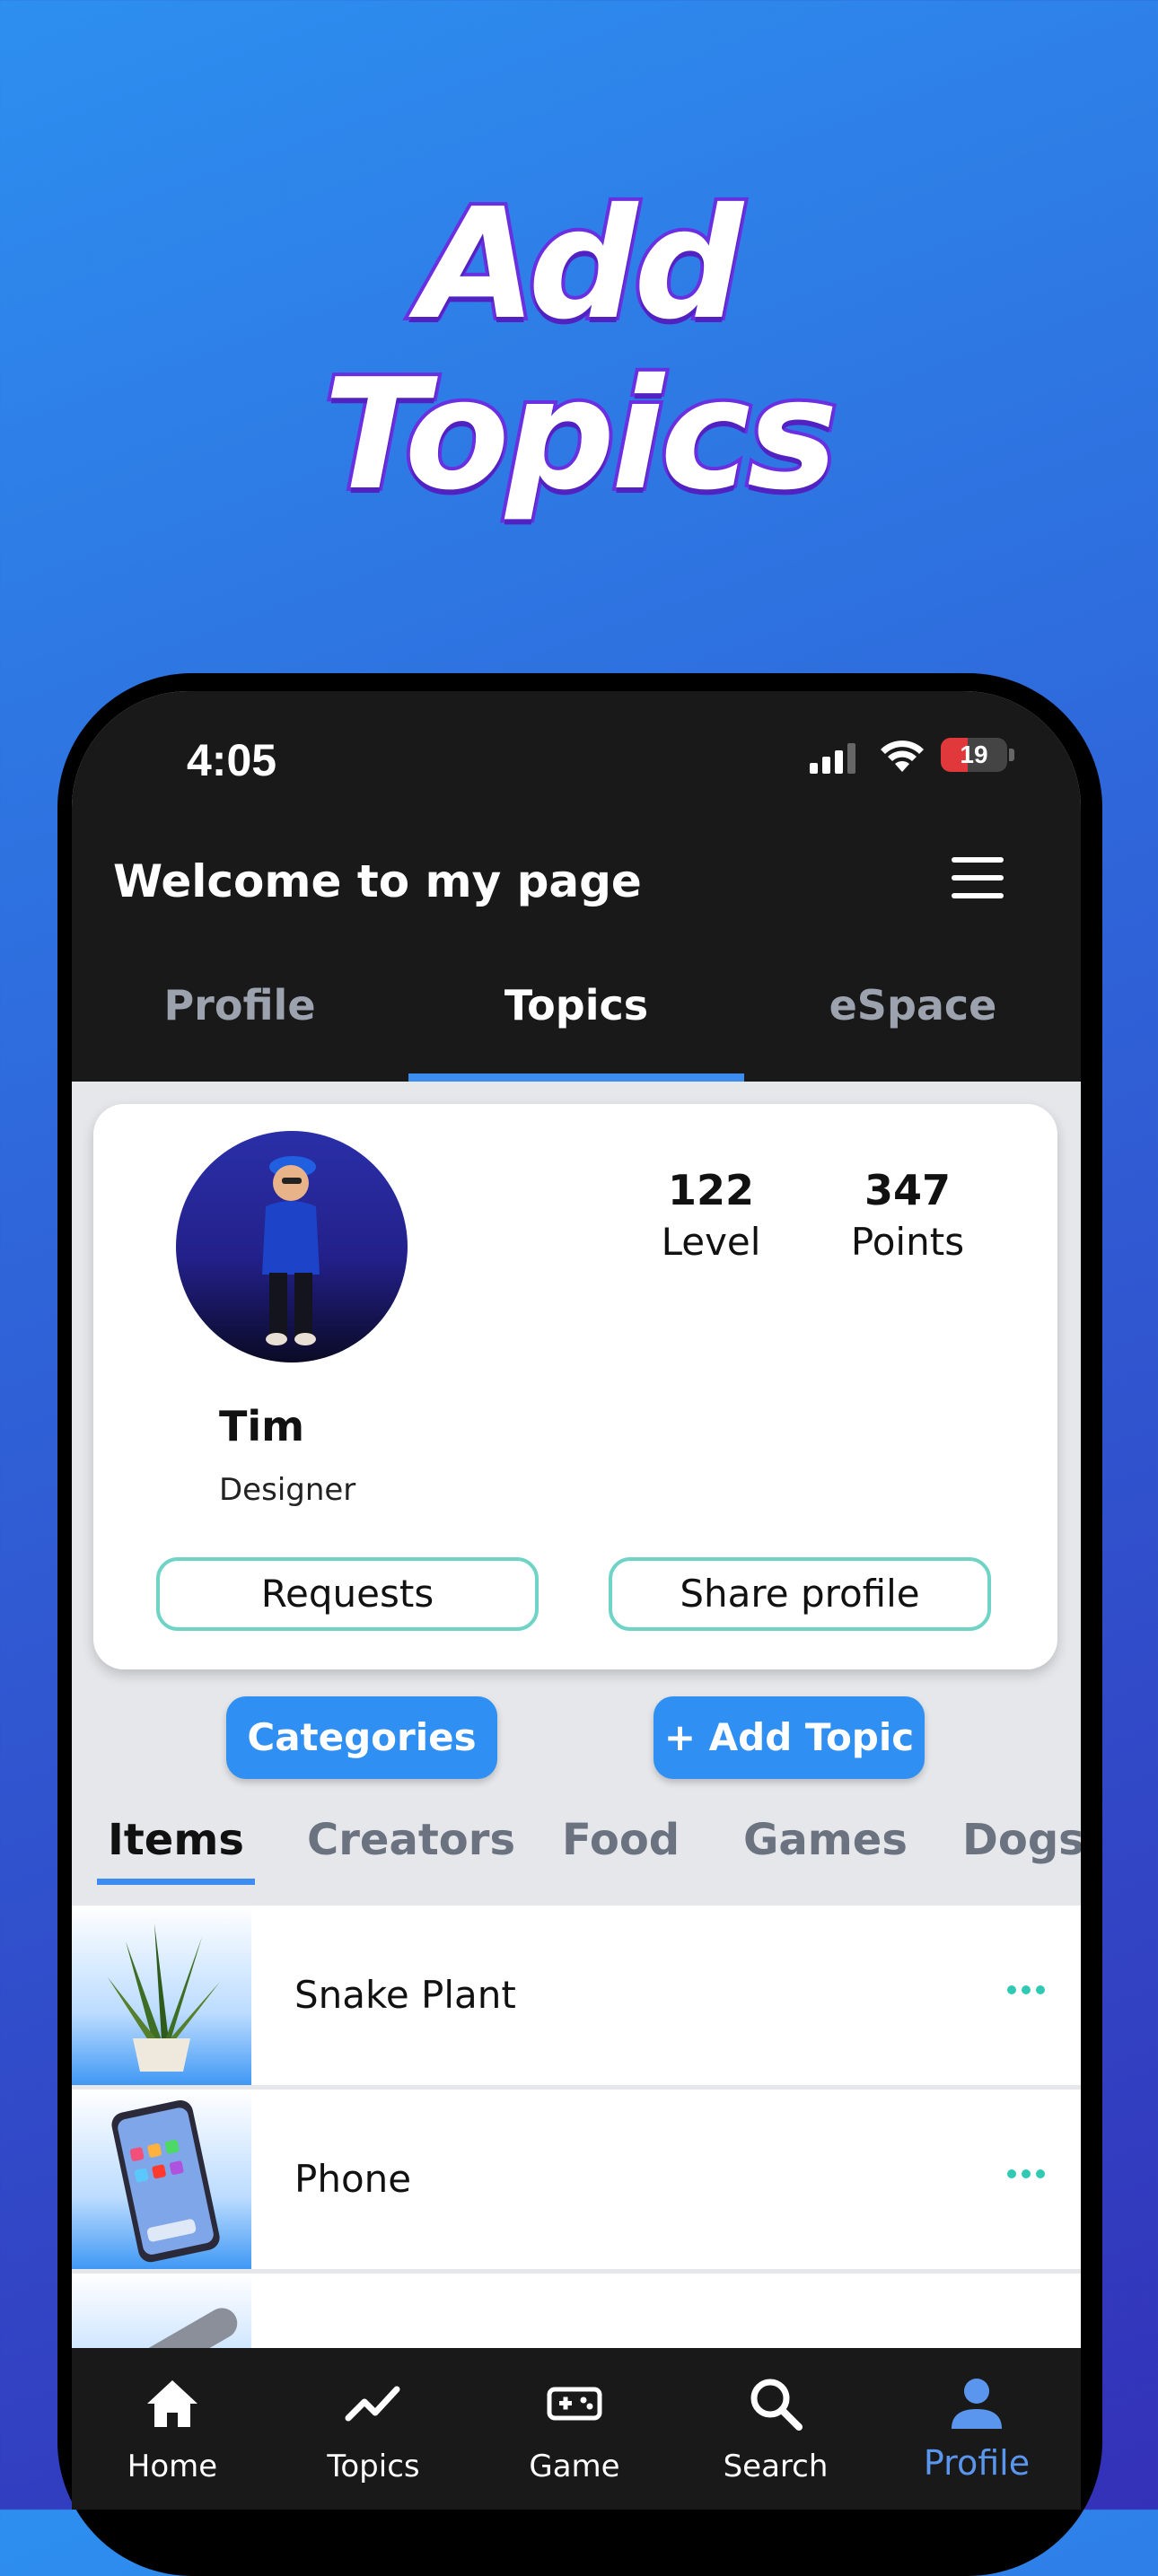  I want to click on person-icon, so click(977, 2404).